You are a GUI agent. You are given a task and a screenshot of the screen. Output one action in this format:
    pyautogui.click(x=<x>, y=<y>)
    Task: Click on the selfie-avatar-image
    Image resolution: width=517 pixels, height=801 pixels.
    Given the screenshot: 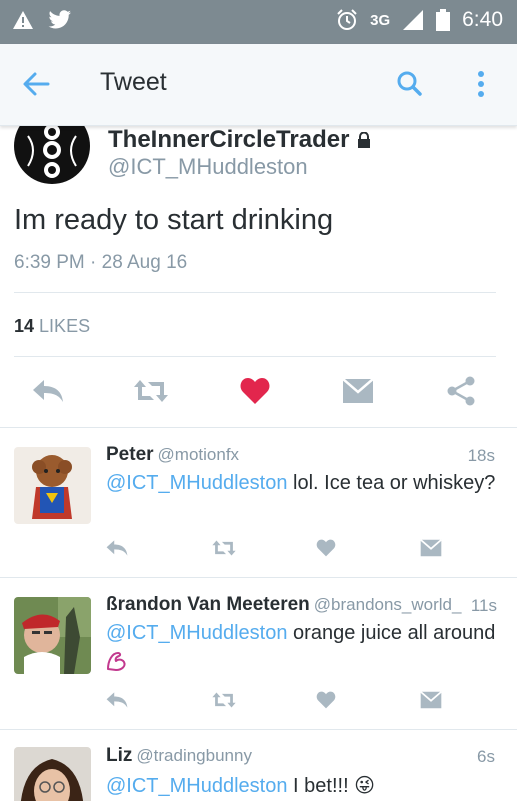 What is the action you would take?
    pyautogui.click(x=52, y=635)
    